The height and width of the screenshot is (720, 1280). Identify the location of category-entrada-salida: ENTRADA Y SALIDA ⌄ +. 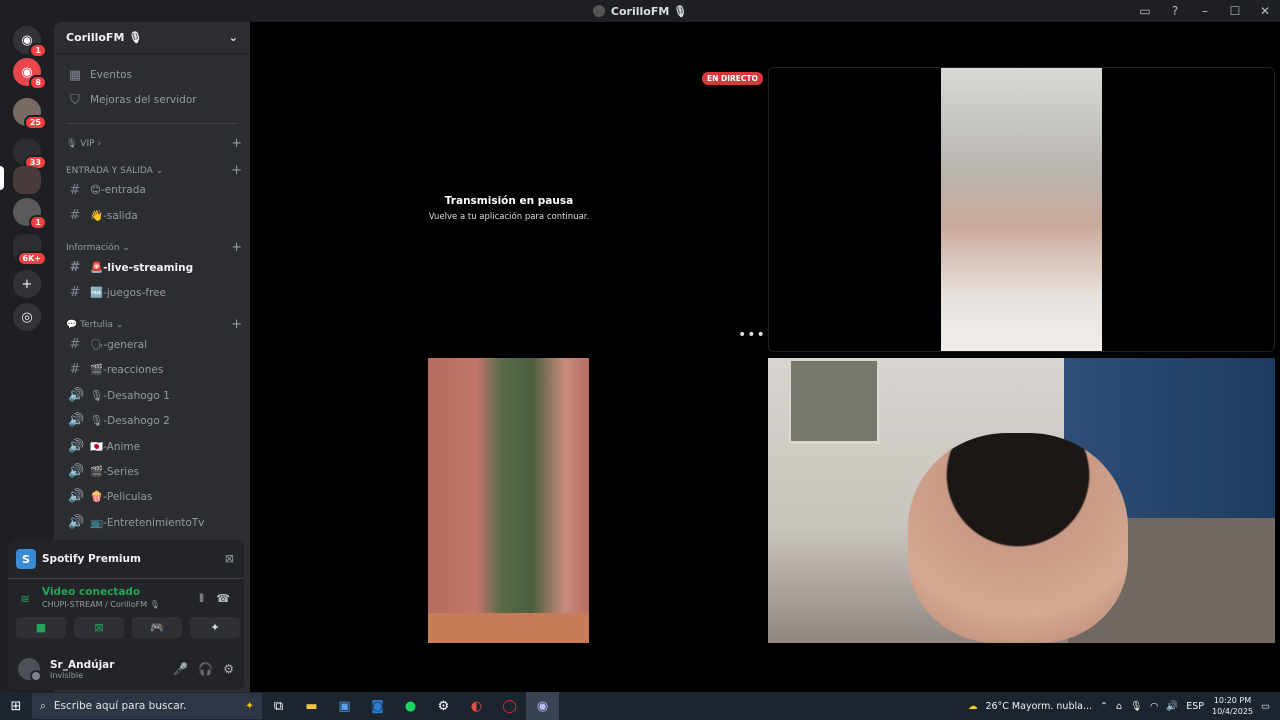
(154, 170).